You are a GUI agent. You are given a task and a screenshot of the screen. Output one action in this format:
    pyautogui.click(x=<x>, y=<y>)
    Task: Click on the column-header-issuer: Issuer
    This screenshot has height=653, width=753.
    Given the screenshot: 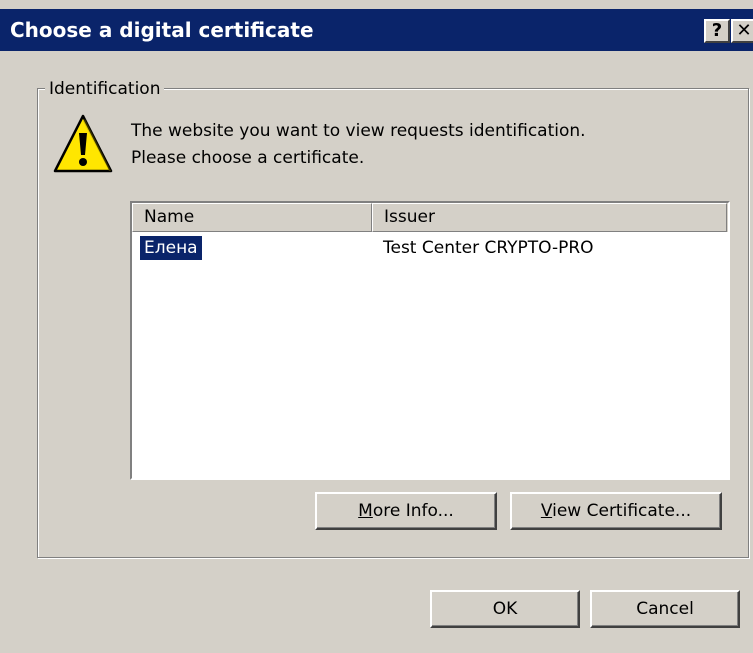 What is the action you would take?
    pyautogui.click(x=549, y=217)
    